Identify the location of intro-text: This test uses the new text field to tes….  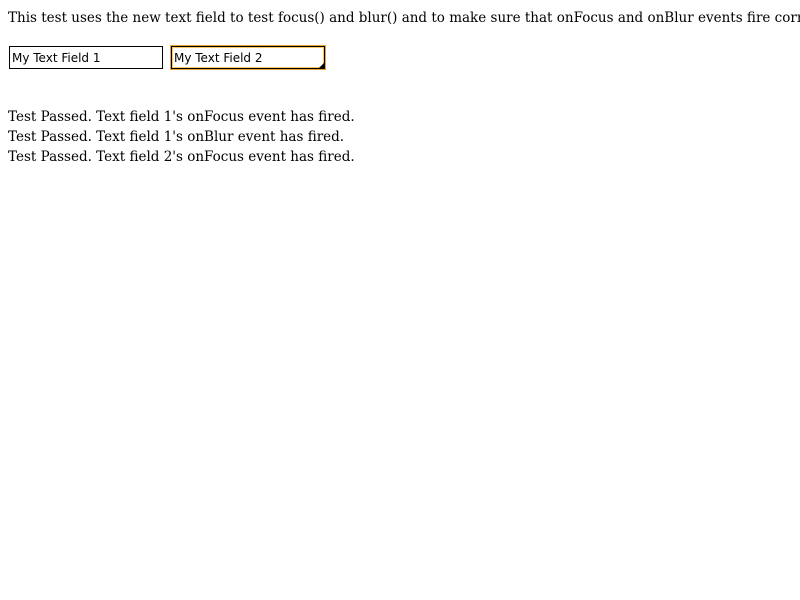
(404, 18).